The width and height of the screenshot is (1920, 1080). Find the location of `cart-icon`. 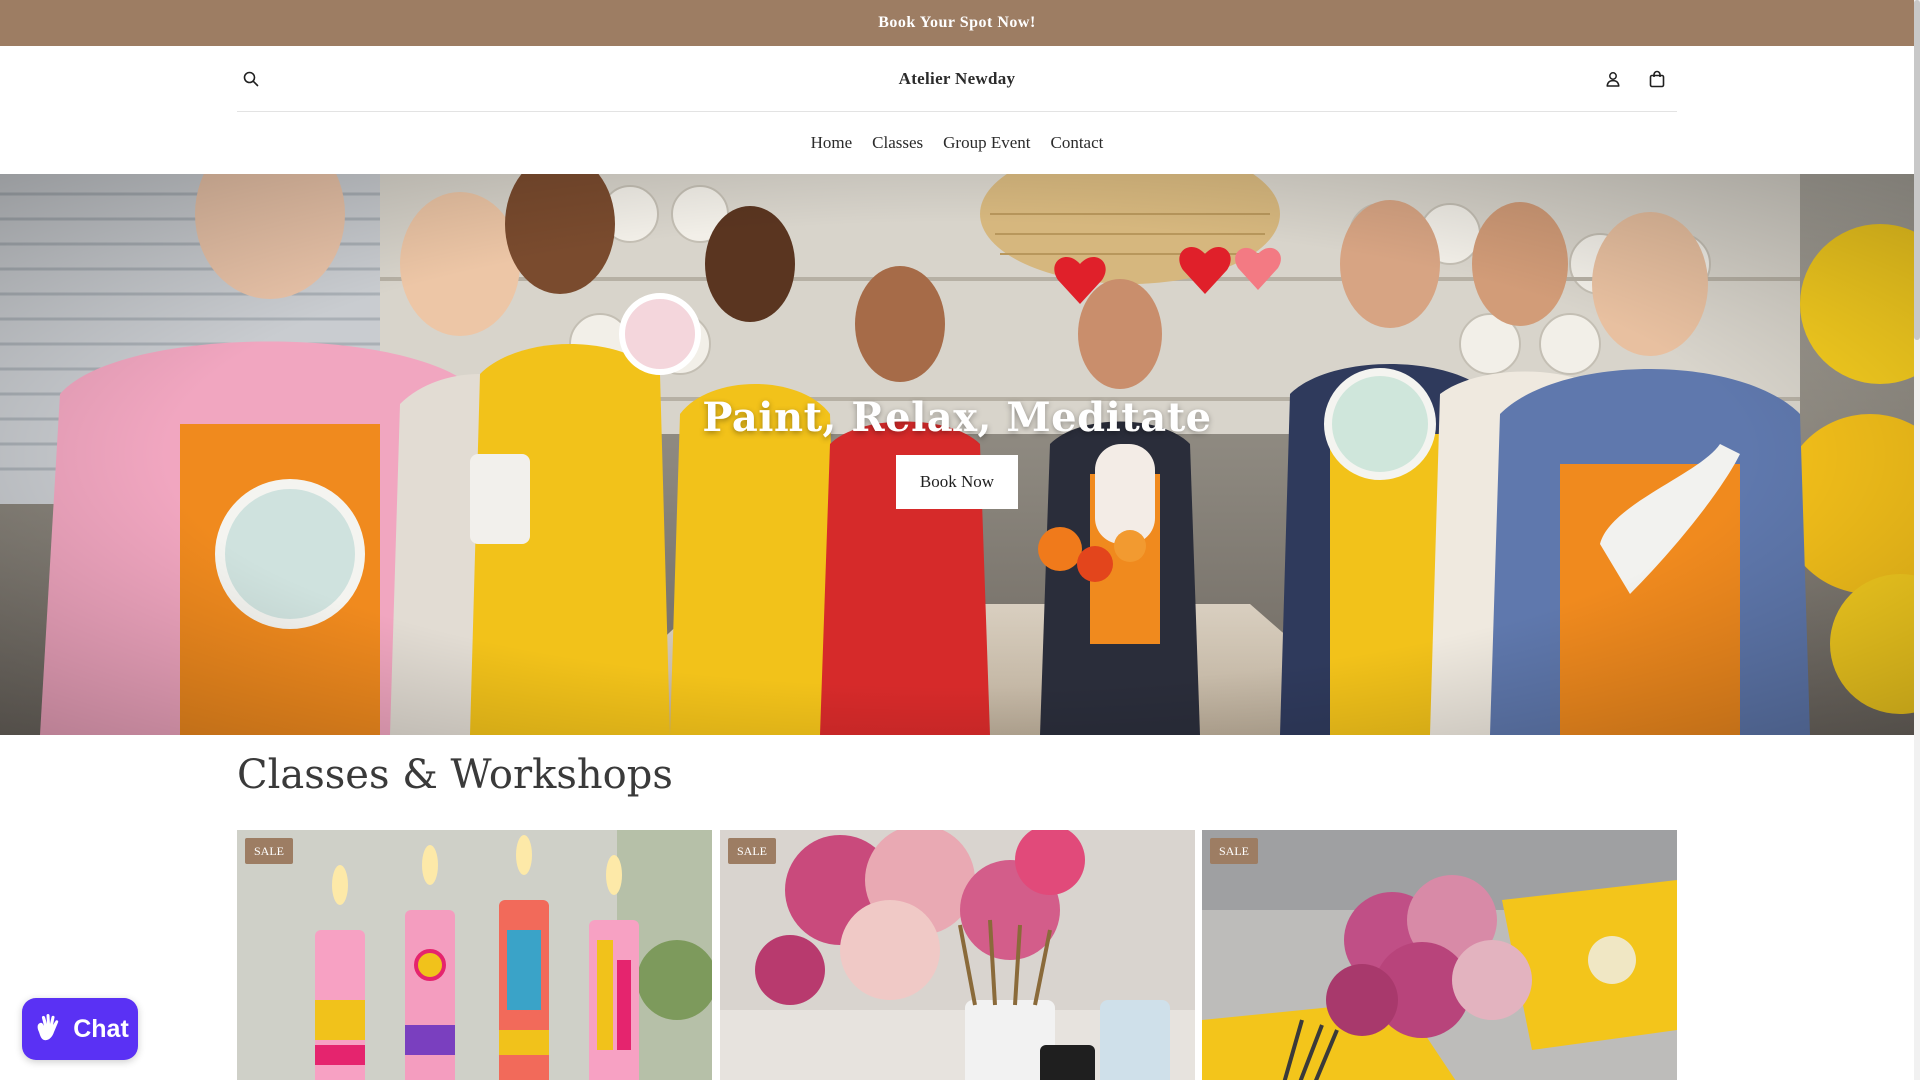

cart-icon is located at coordinates (1657, 79).